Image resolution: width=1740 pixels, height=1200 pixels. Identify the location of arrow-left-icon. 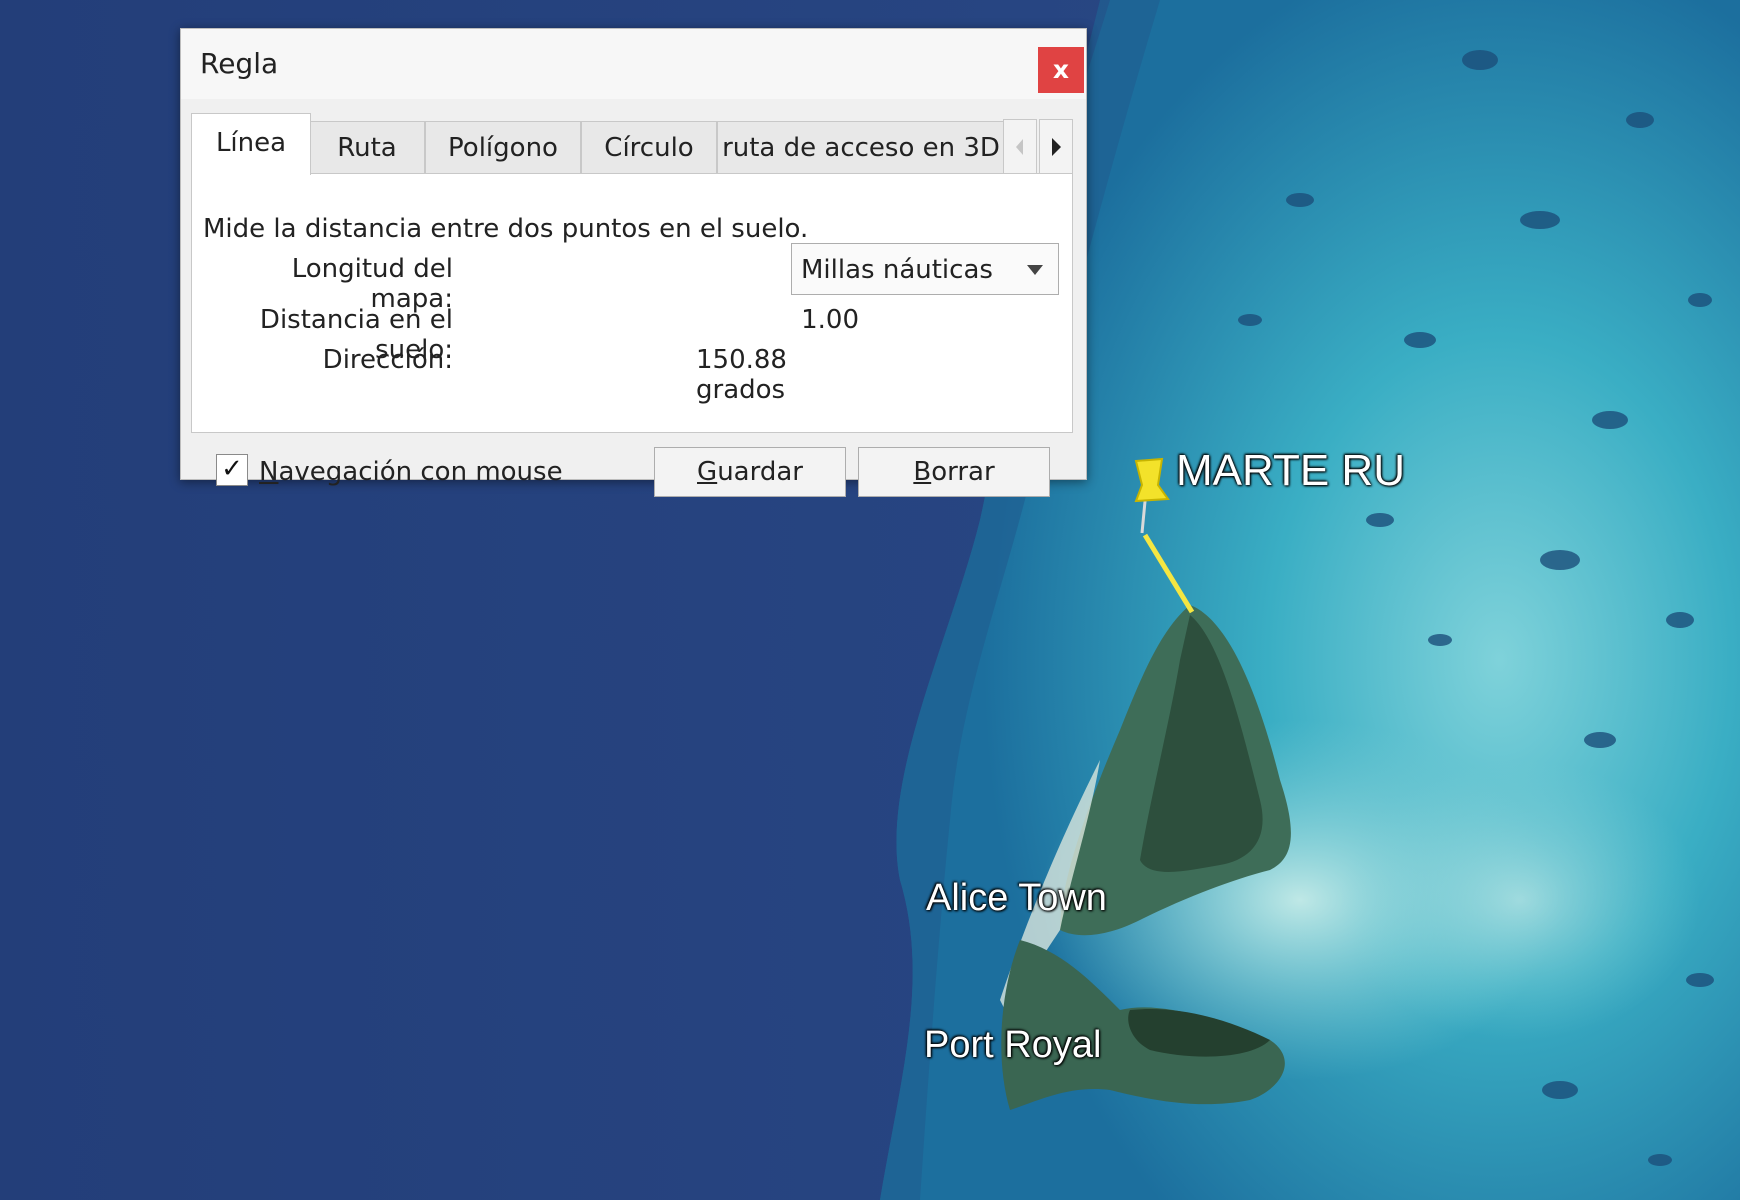
(1019, 147).